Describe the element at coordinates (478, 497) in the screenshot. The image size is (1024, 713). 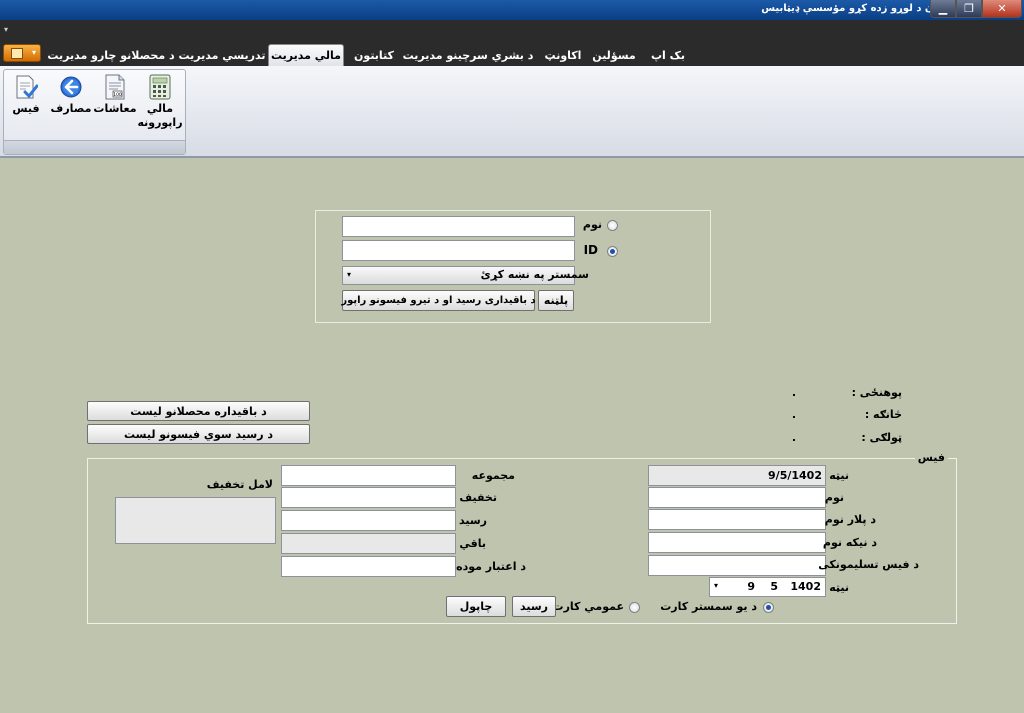
I see `discount-label: تخفیف` at that location.